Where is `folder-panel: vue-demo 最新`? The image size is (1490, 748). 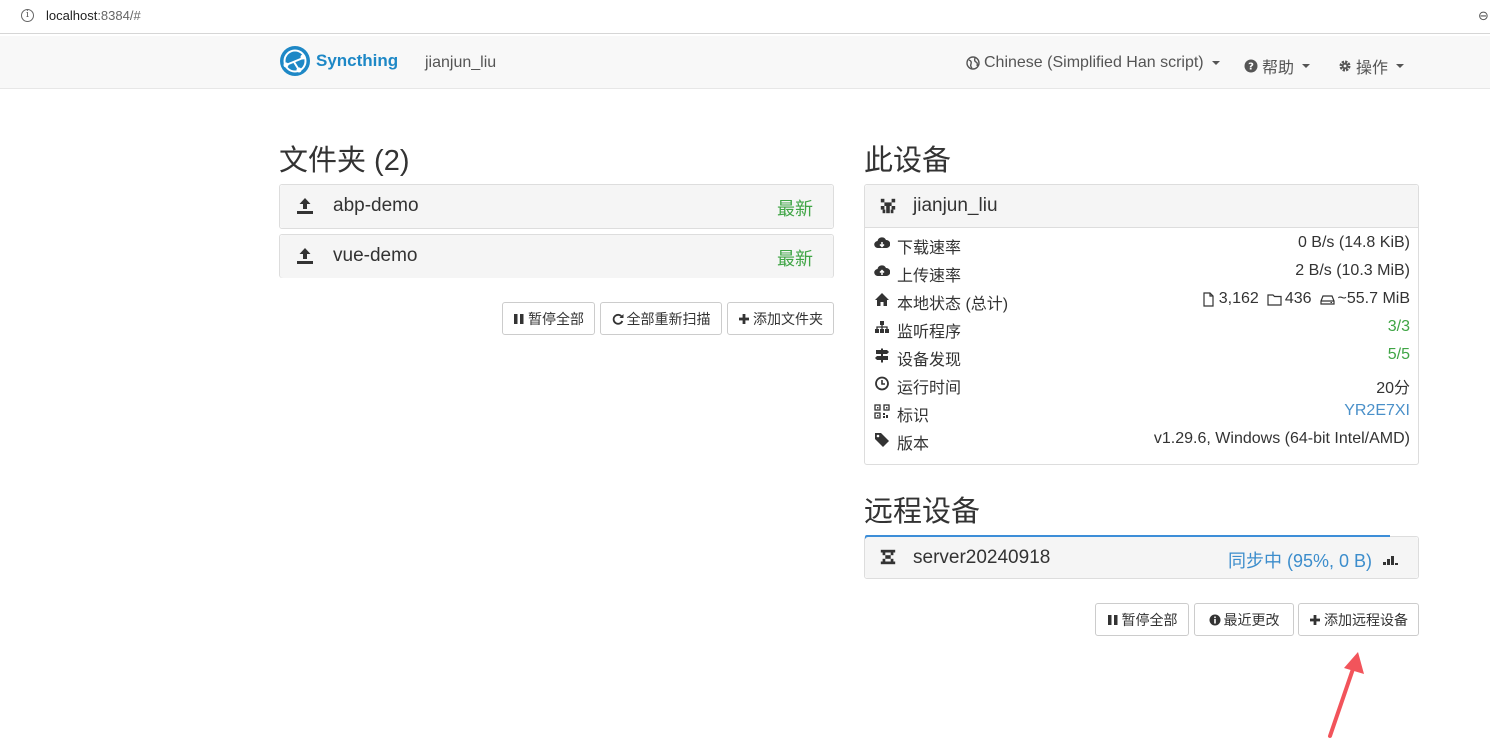
folder-panel: vue-demo 最新 is located at coordinates (556, 256).